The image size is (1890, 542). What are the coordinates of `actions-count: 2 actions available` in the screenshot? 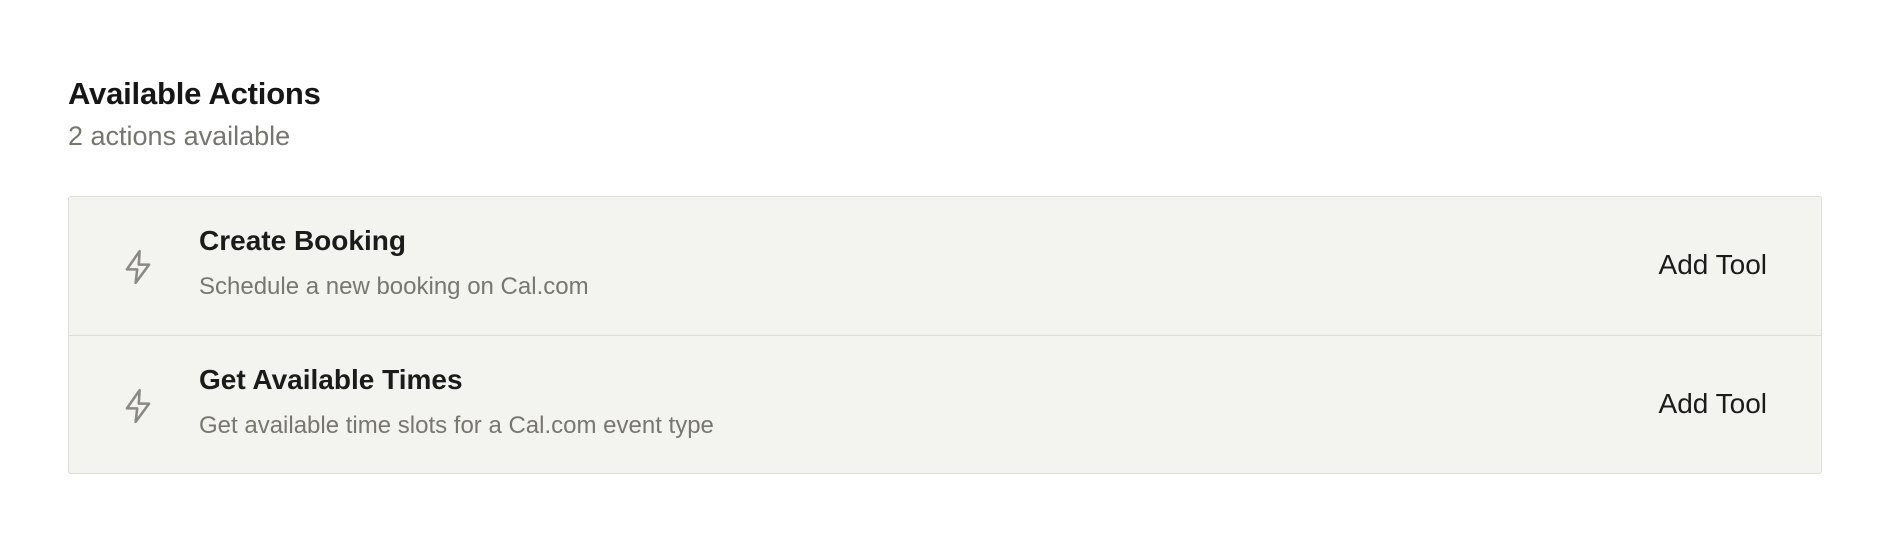 It's located at (179, 136).